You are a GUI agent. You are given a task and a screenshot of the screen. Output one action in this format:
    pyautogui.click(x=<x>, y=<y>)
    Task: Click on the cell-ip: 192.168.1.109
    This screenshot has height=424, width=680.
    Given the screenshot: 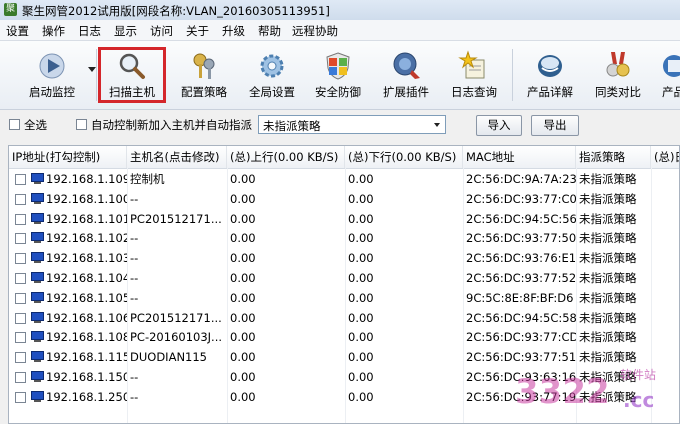 What is the action you would take?
    pyautogui.click(x=86, y=179)
    